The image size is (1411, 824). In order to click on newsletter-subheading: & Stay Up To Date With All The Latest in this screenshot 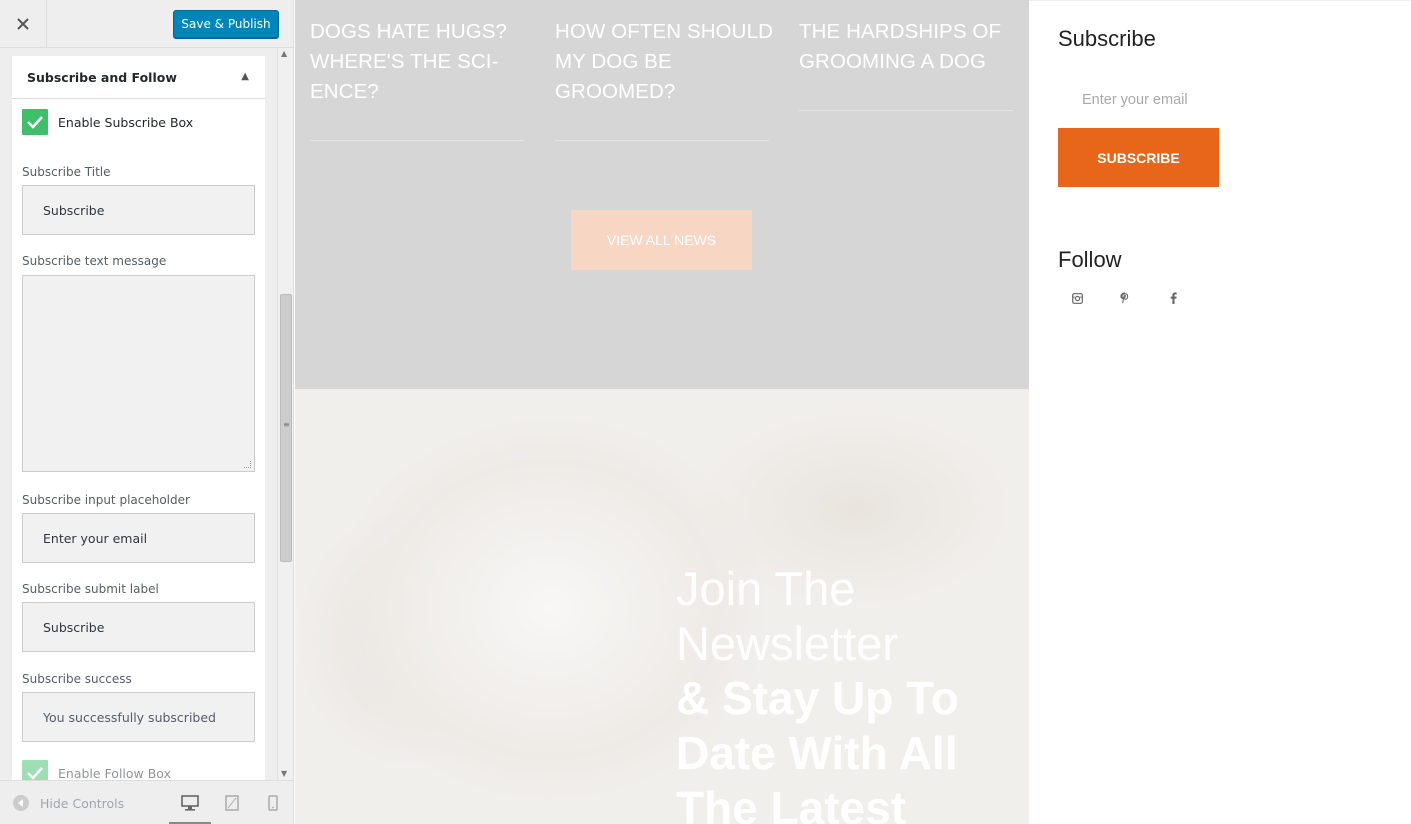, I will do `click(817, 748)`.